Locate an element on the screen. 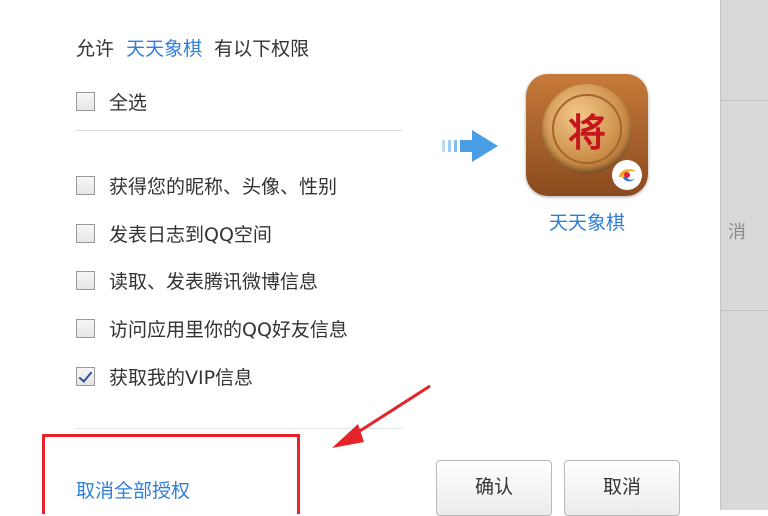 This screenshot has height=516, width=768. permission-item-profile: 获得您的昵称、头像、性别 is located at coordinates (206, 185).